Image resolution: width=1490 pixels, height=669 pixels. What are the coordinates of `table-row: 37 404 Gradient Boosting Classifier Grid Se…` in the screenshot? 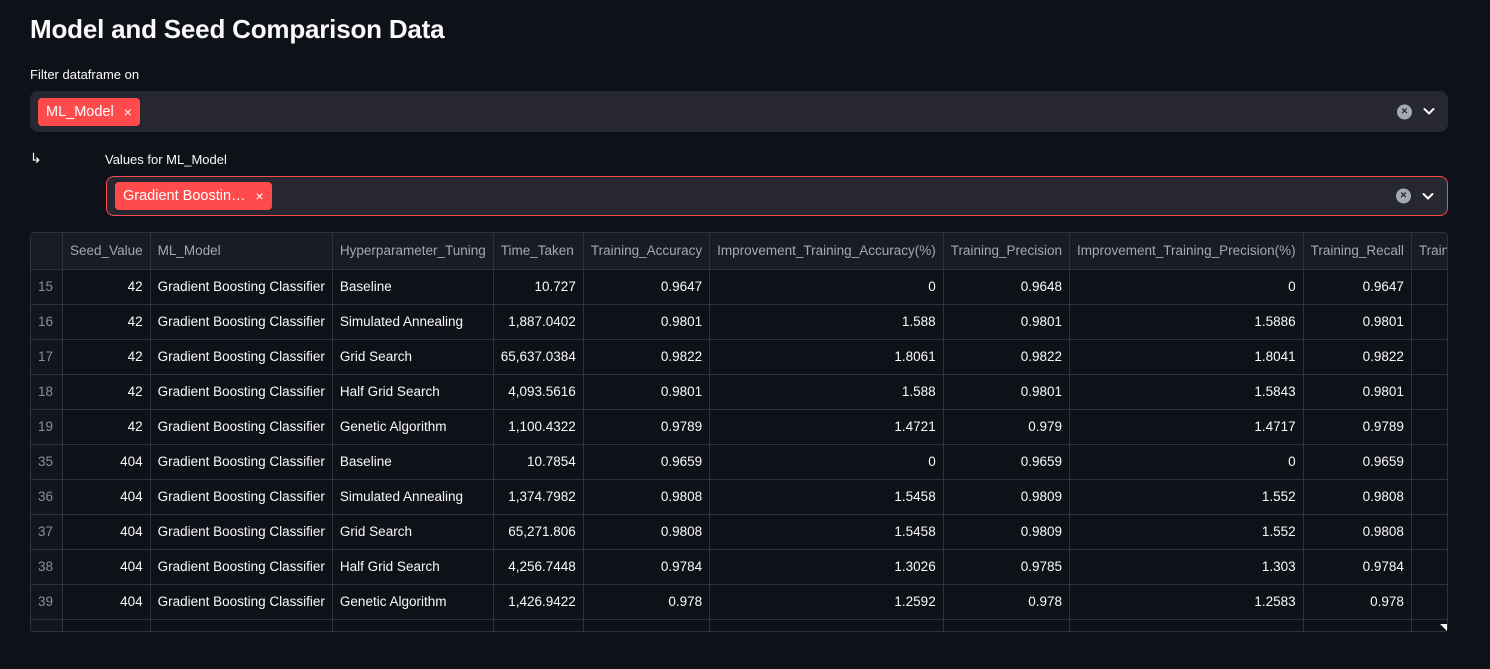 It's located at (739, 532).